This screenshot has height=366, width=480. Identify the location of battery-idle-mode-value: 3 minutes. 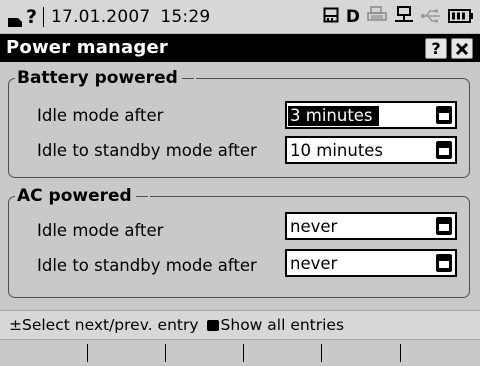
(333, 116).